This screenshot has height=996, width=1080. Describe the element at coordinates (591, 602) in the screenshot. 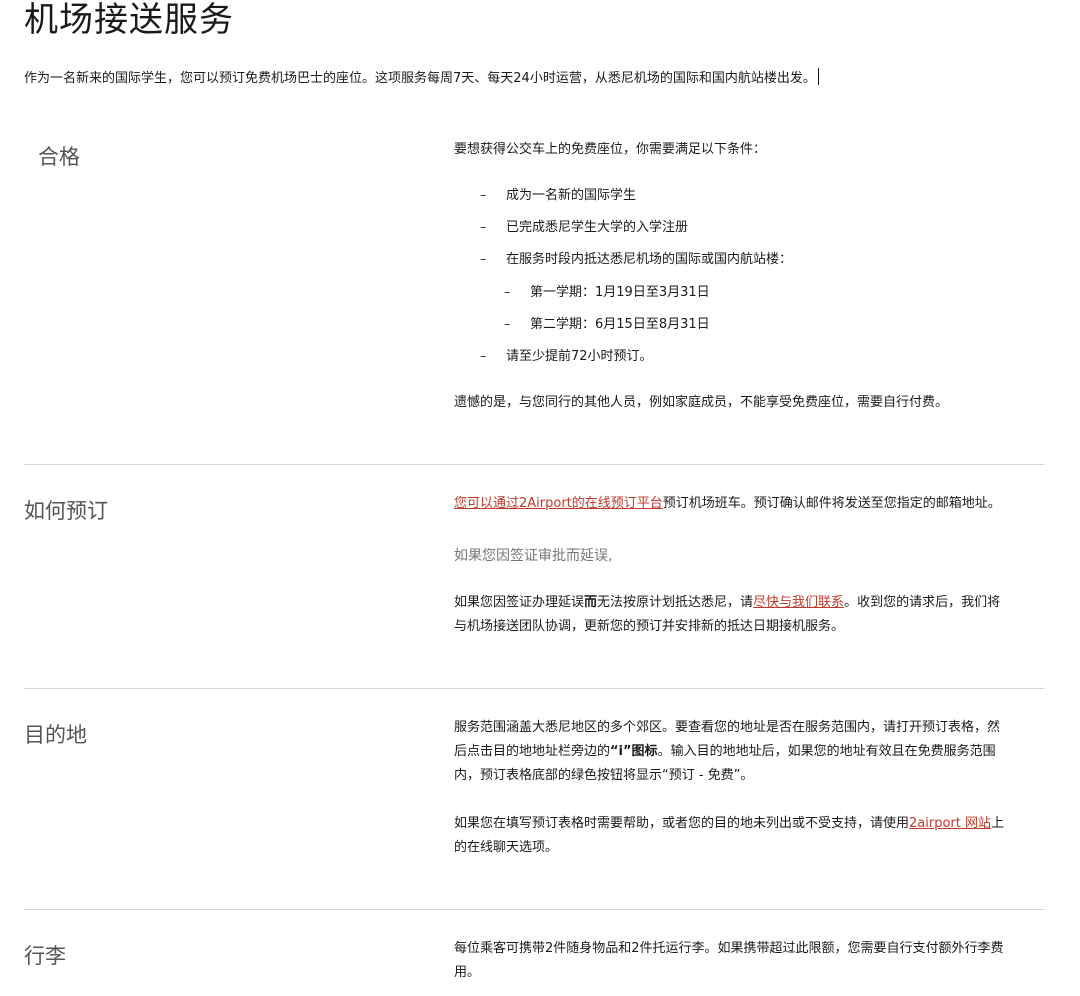

I see `delay-bold: 而` at that location.